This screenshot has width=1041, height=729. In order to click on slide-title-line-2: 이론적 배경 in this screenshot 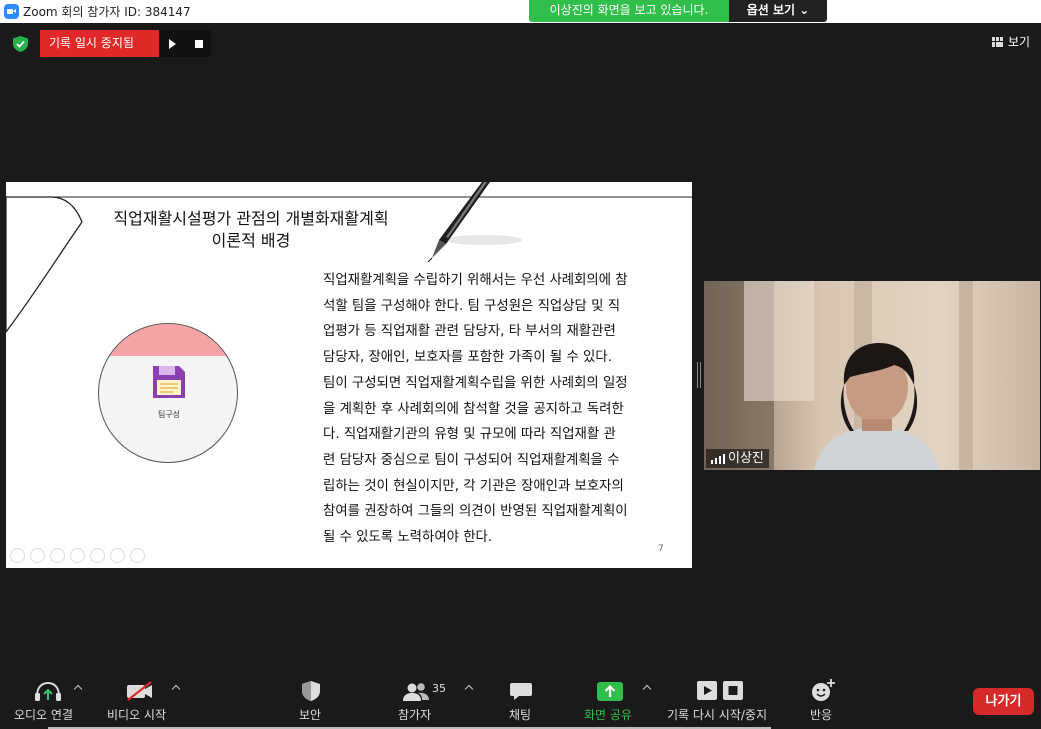, I will do `click(251, 240)`.